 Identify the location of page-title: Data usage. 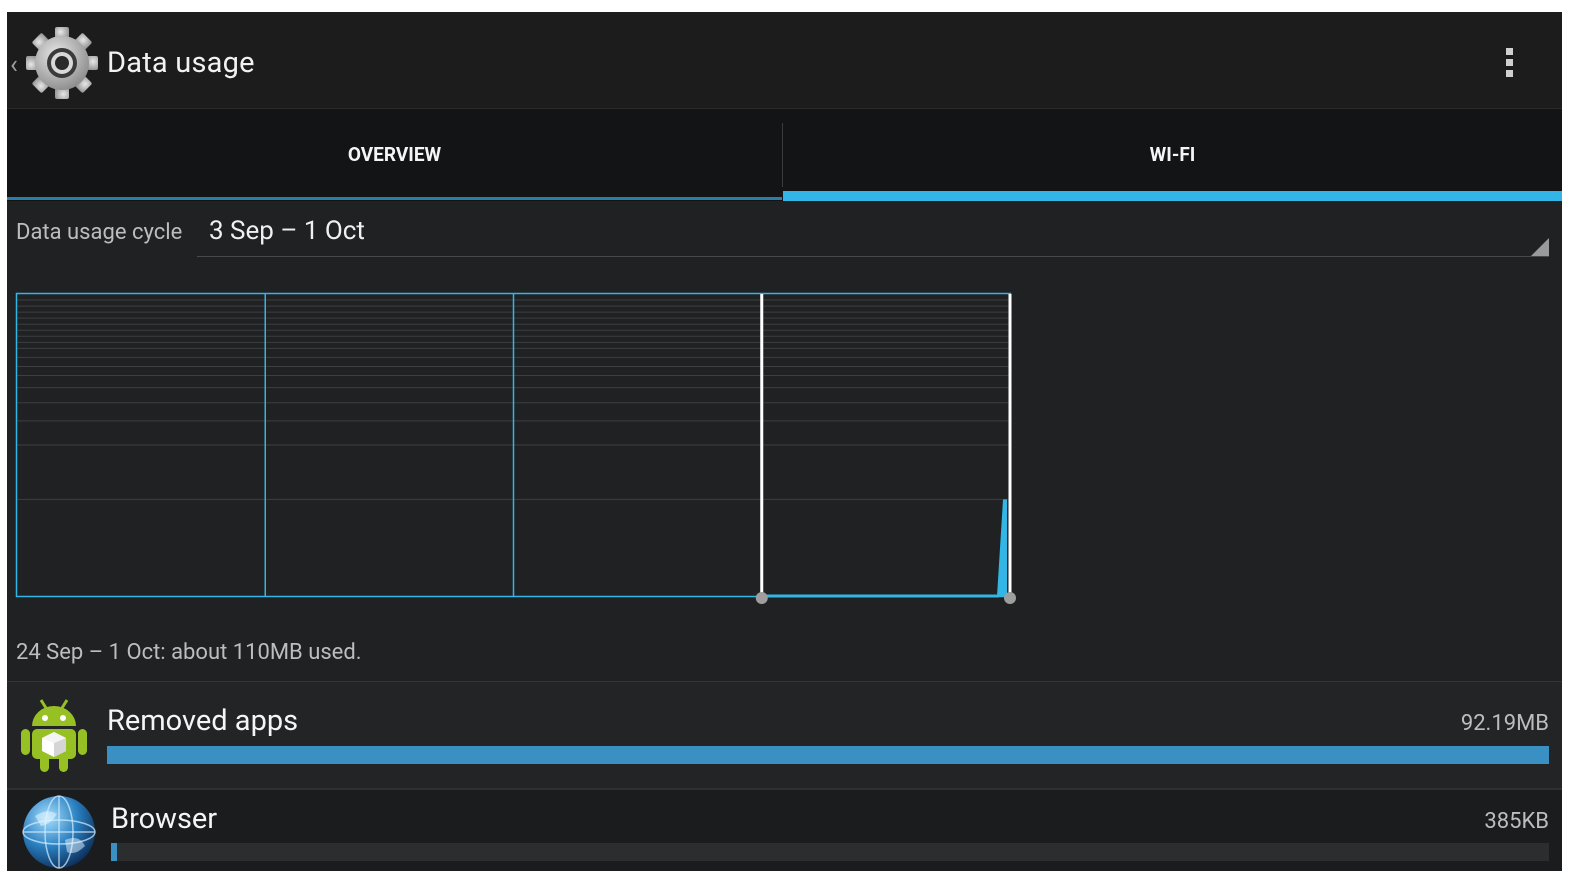
(181, 63).